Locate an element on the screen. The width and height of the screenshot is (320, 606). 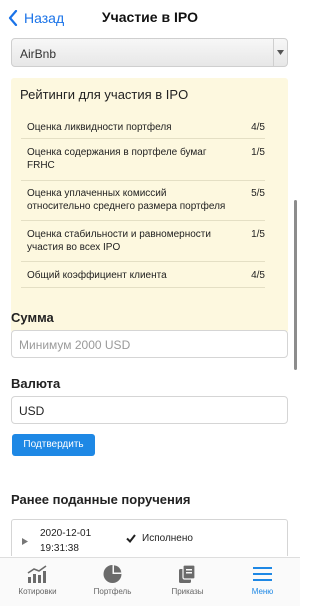
rating-label: Общий коэффициент клиента is located at coordinates (97, 275).